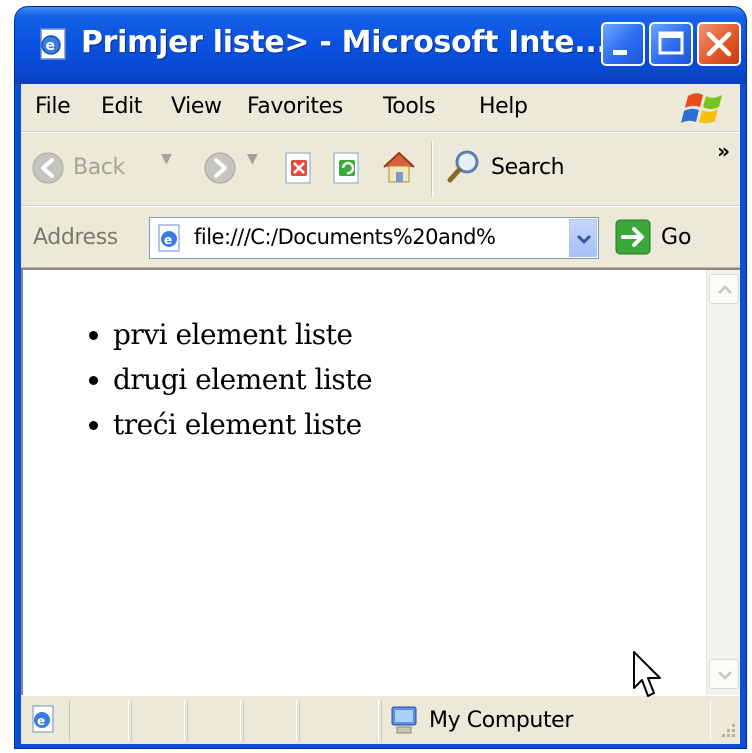 The width and height of the screenshot is (752, 753). Describe the element at coordinates (463, 166) in the screenshot. I see `search-icon` at that location.